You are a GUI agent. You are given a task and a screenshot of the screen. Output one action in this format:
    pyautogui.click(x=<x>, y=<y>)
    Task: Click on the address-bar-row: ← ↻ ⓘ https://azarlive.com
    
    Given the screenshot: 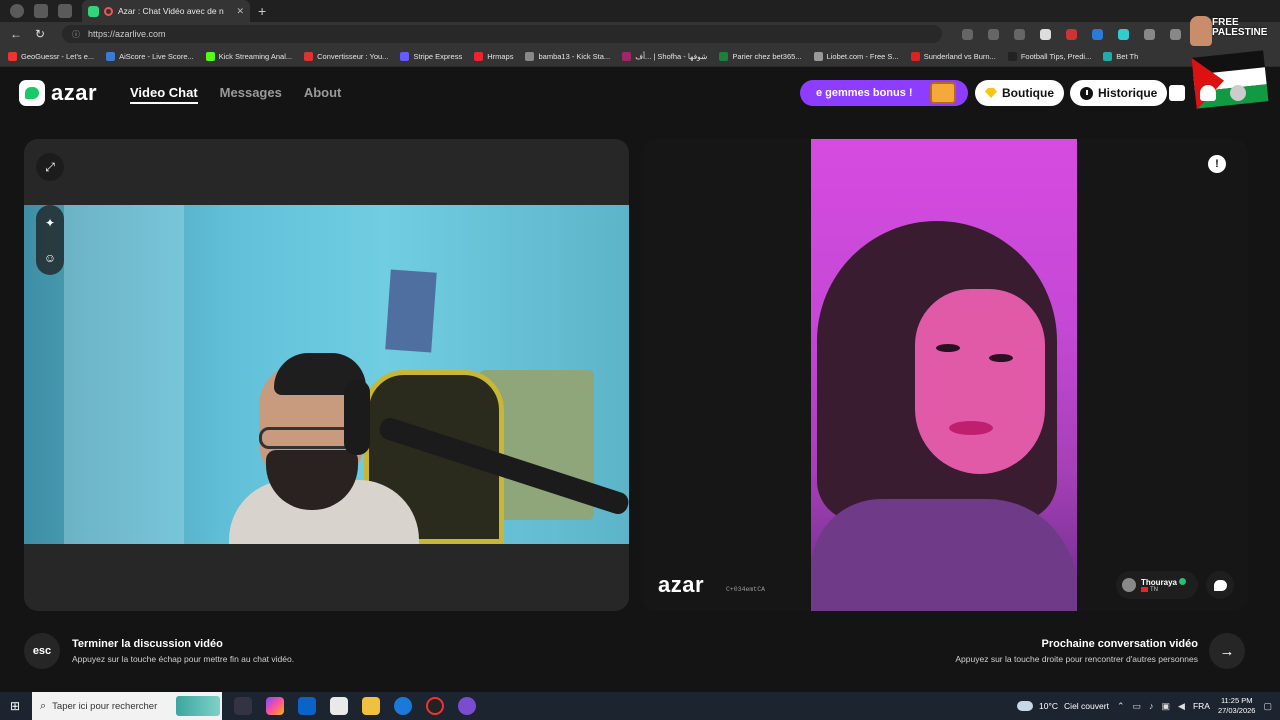 What is the action you would take?
    pyautogui.click(x=640, y=34)
    